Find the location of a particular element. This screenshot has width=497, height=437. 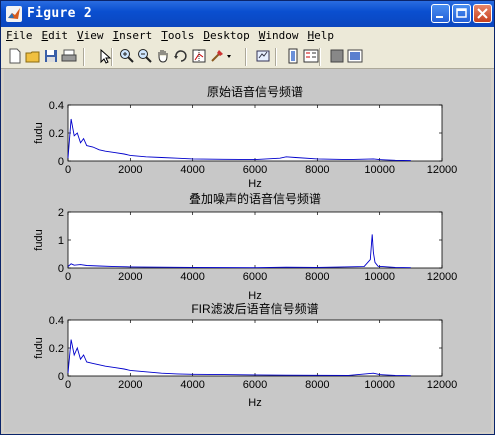

zoom-out-icon is located at coordinates (145, 56).